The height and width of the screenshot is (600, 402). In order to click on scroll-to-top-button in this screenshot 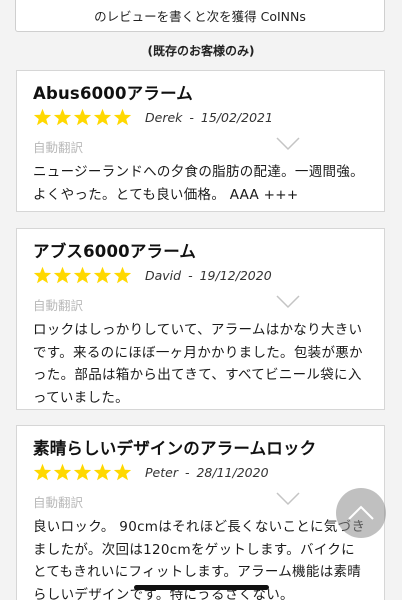, I will do `click(361, 513)`.